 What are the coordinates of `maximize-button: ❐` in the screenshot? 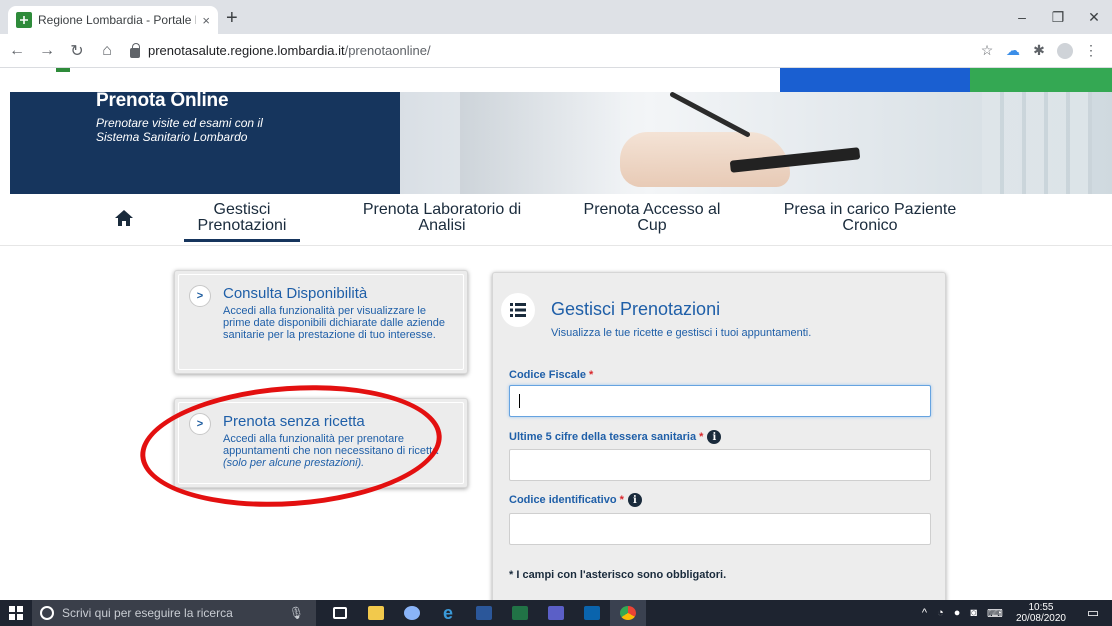 It's located at (1058, 17).